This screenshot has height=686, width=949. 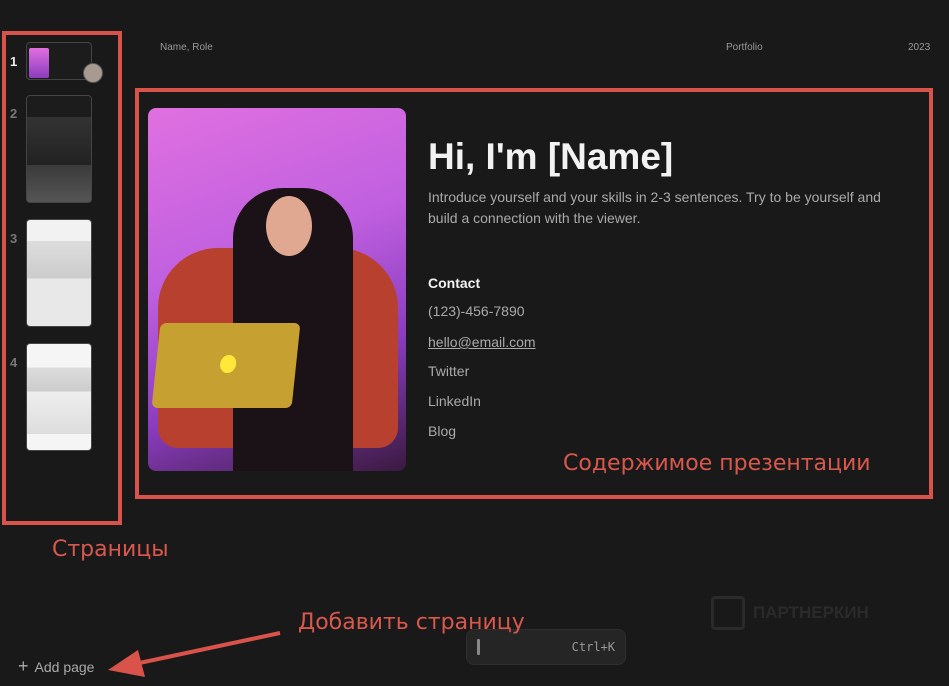 What do you see at coordinates (186, 47) in the screenshot?
I see `header-name-role: Name, Role` at bounding box center [186, 47].